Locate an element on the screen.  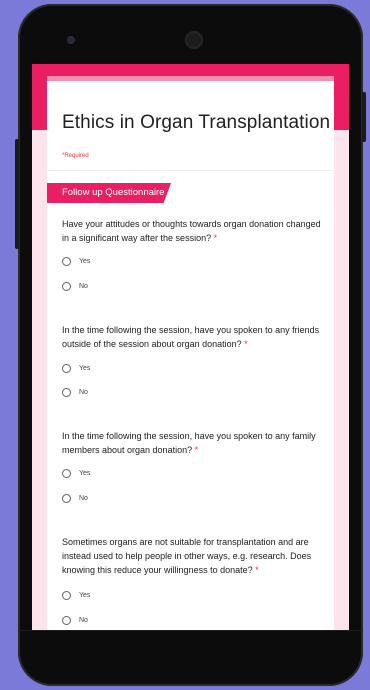
card-top-accent is located at coordinates (190, 78).